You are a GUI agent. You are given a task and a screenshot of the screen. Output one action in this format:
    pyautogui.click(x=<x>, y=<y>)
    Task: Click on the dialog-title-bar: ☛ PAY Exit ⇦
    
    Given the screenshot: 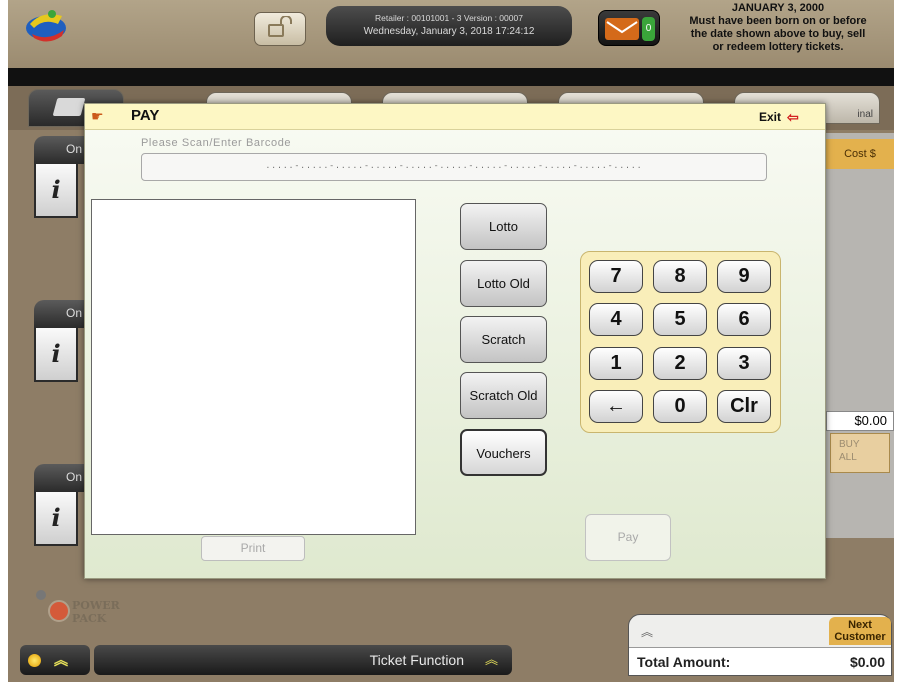 What is the action you would take?
    pyautogui.click(x=455, y=117)
    